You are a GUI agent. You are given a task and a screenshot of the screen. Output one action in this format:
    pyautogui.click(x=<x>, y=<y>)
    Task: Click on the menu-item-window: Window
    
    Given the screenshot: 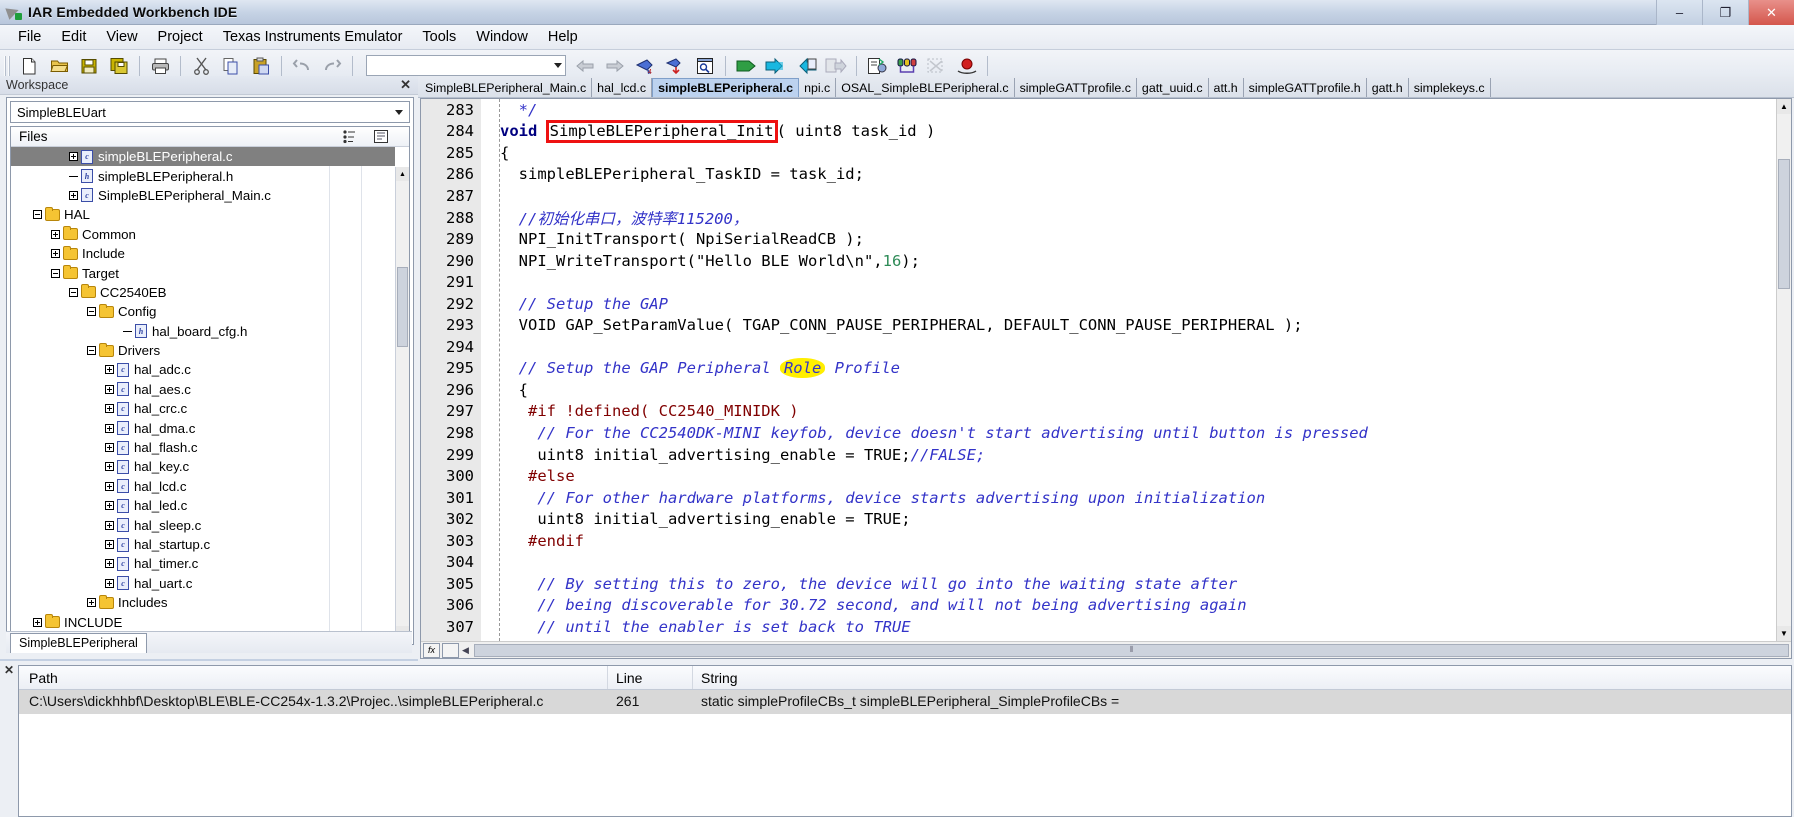 What is the action you would take?
    pyautogui.click(x=502, y=37)
    